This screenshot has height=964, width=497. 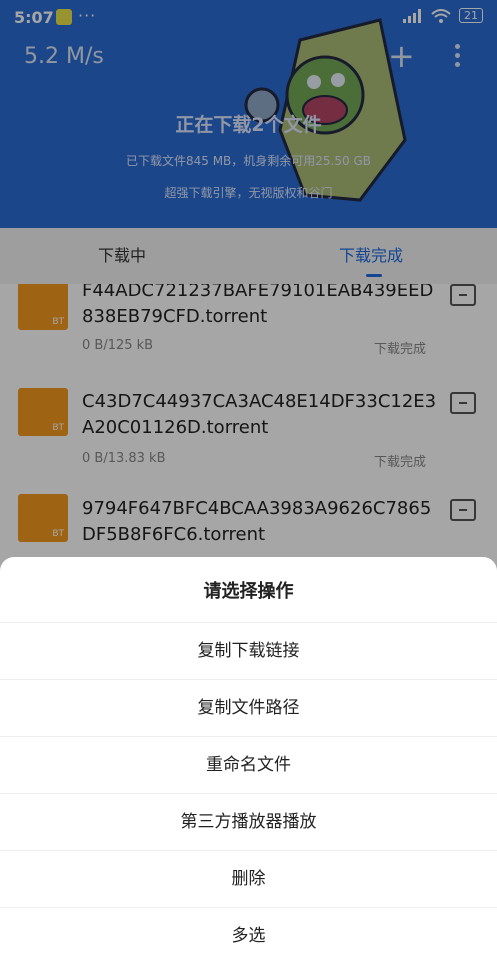 What do you see at coordinates (248, 591) in the screenshot?
I see `action-sheet-title: 请选择操作` at bounding box center [248, 591].